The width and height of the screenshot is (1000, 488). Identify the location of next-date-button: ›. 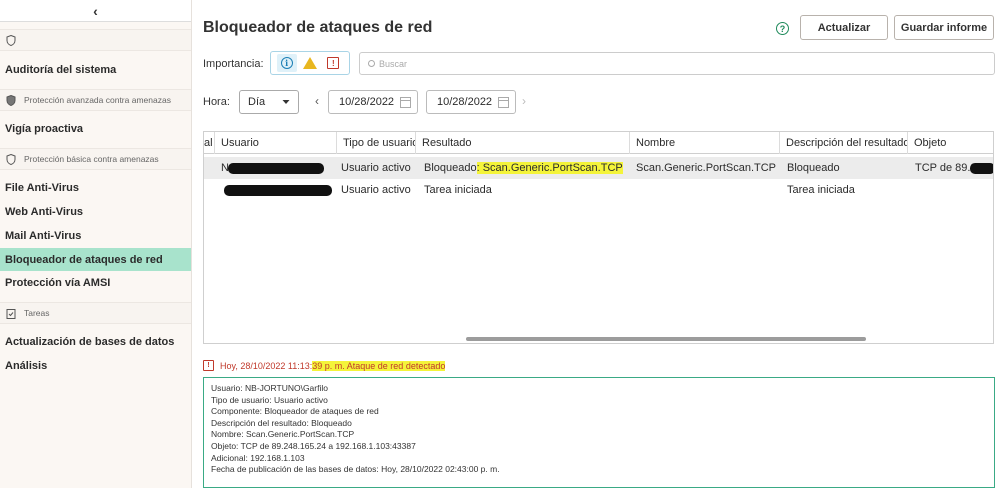
(524, 101).